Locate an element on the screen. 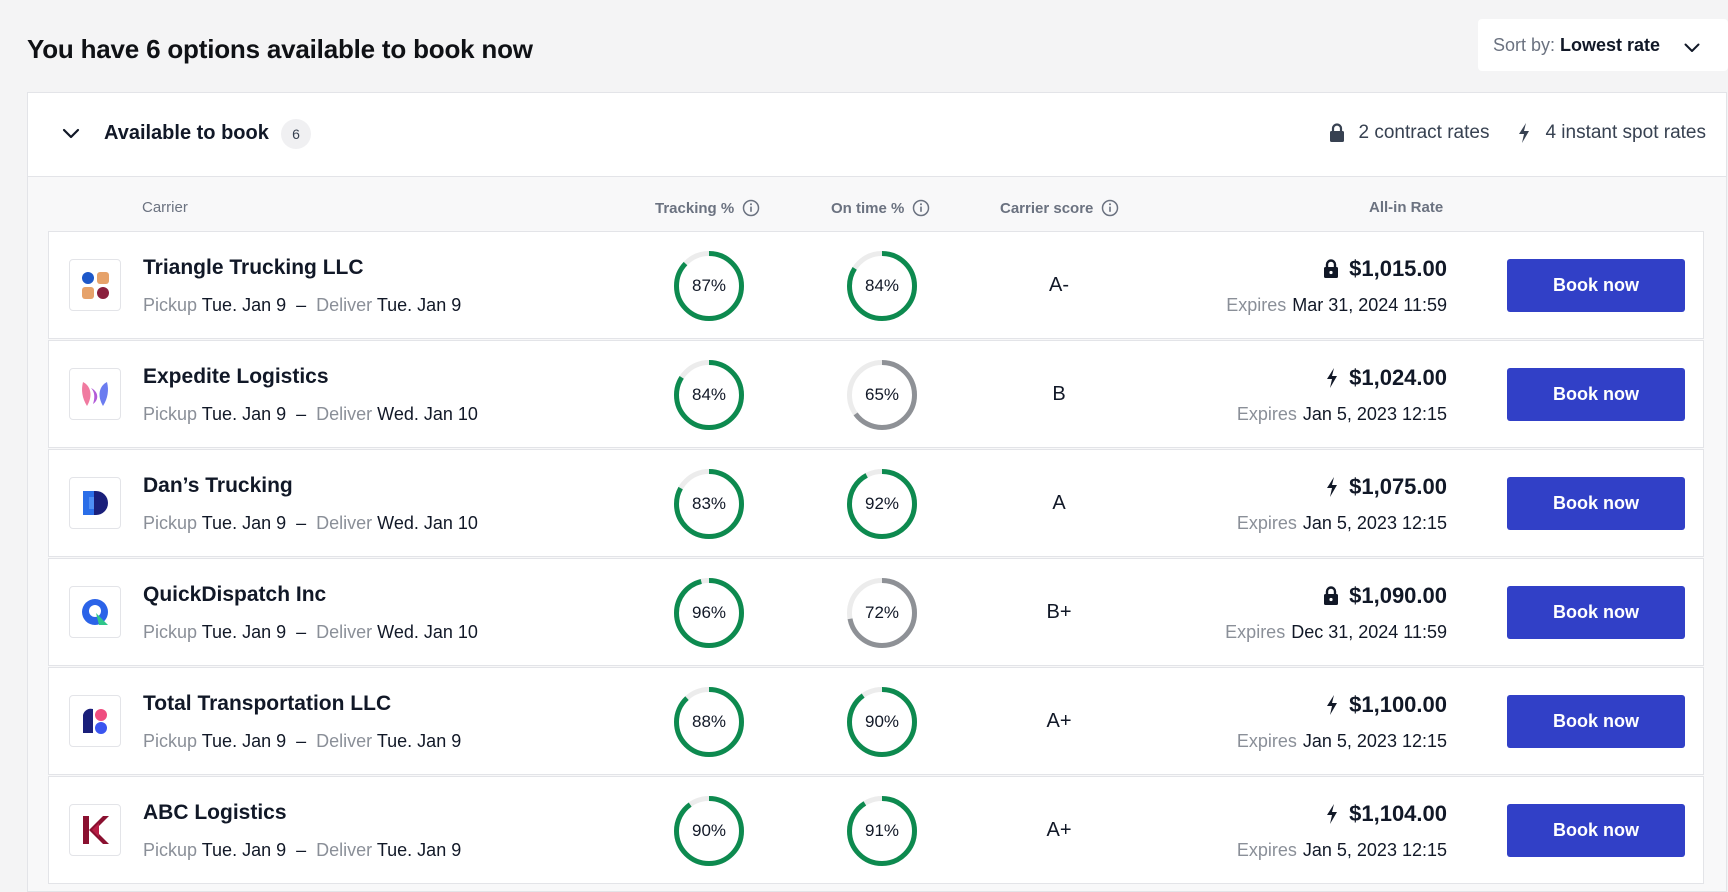  collapse-chevron-icon is located at coordinates (71, 136).